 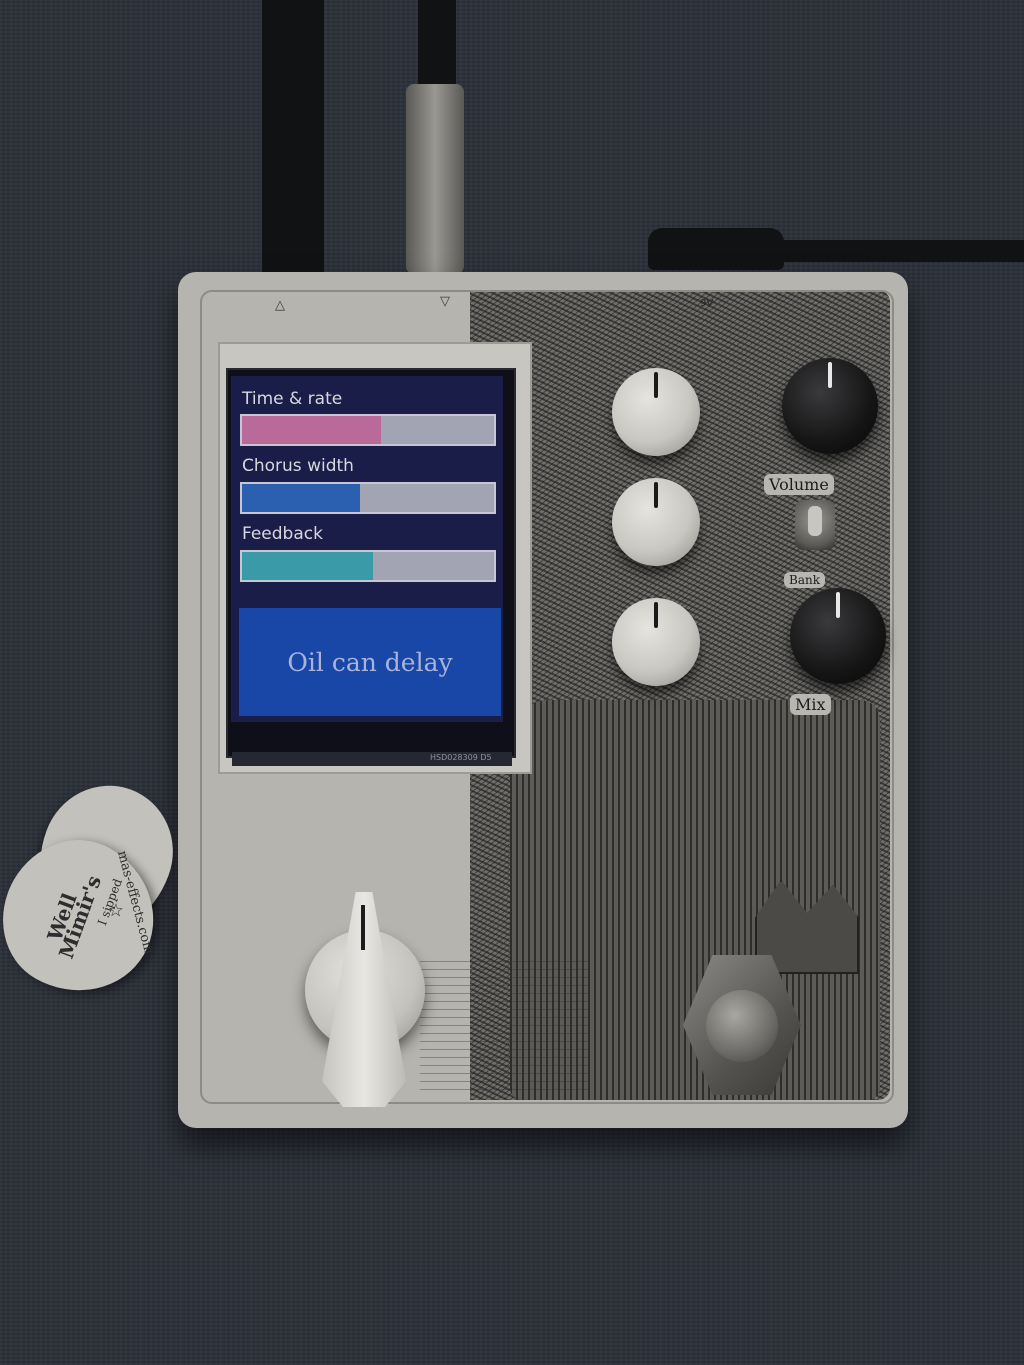 What do you see at coordinates (707, 303) in the screenshot?
I see `power-label: 9V` at bounding box center [707, 303].